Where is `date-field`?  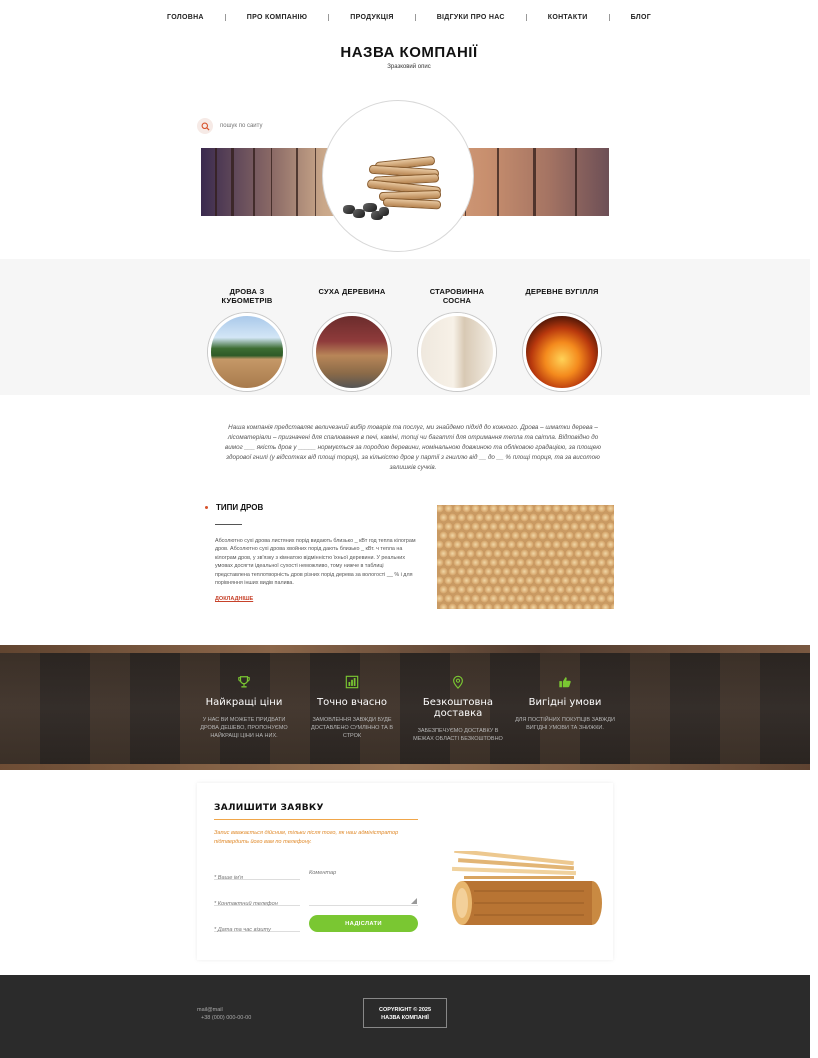
date-field is located at coordinates (257, 927).